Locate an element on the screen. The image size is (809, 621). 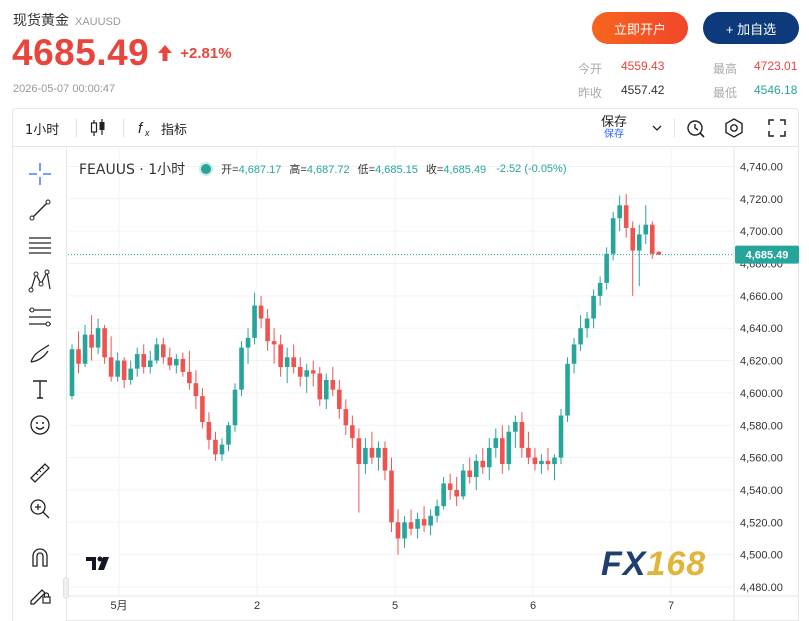
alert-clock-icon is located at coordinates (696, 129).